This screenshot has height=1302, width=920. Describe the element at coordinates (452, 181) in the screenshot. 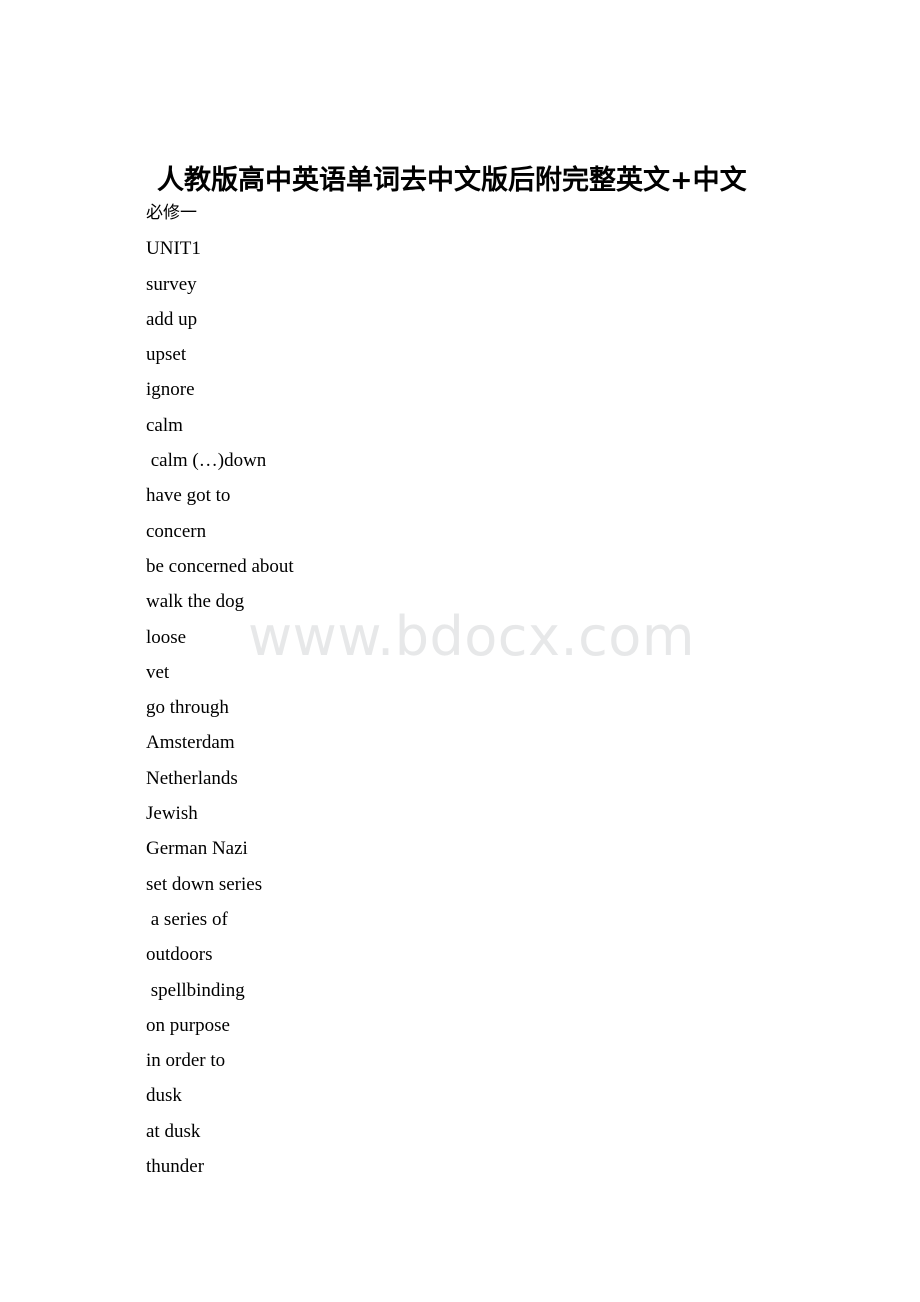

I see `document-title: 人教版高中英语单词去中文版后附完整英文+中文` at that location.